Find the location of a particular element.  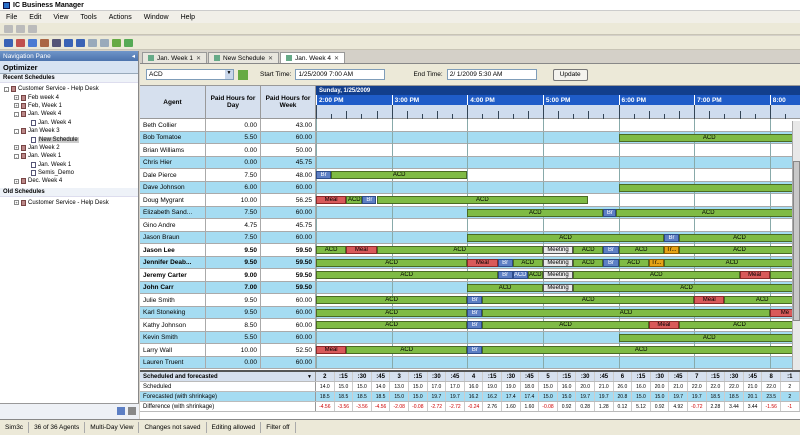

agent-row: Bob Tomatoe 5.50 60.00 ACD is located at coordinates (470, 137).